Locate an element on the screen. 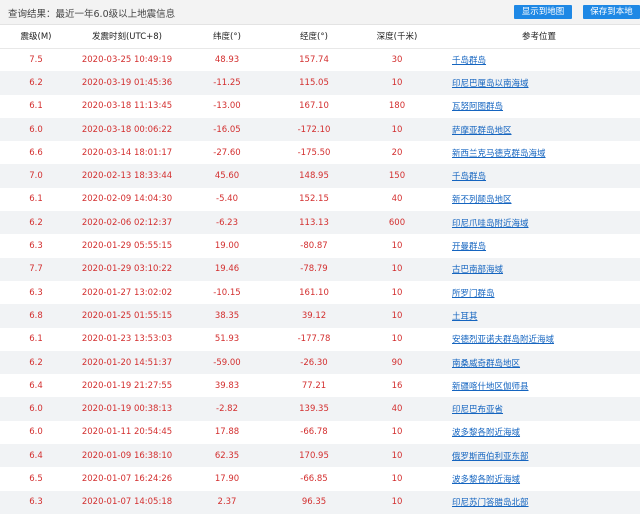  column-header-magnitude: 震级(M) is located at coordinates (36, 37).